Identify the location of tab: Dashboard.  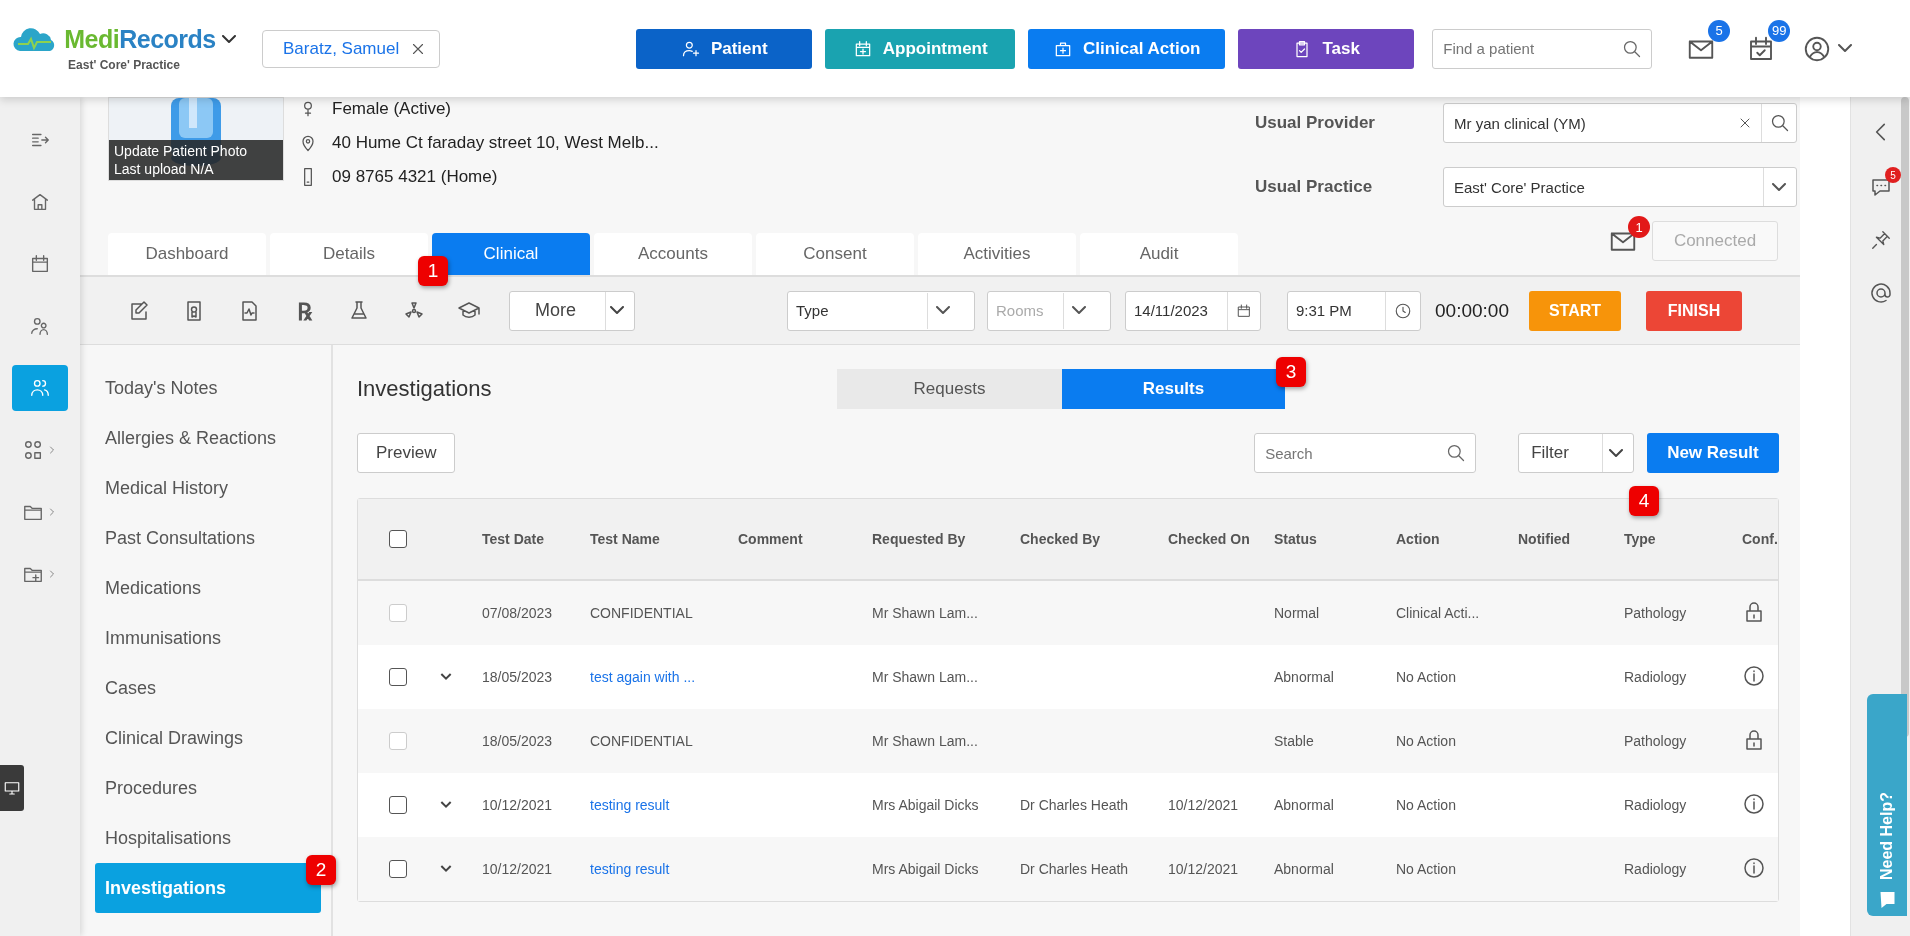
(187, 254).